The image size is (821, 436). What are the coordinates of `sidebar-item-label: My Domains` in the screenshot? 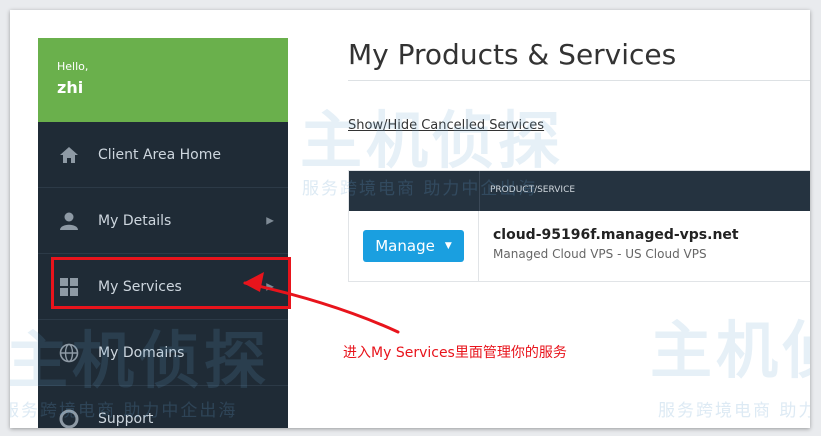 It's located at (141, 352).